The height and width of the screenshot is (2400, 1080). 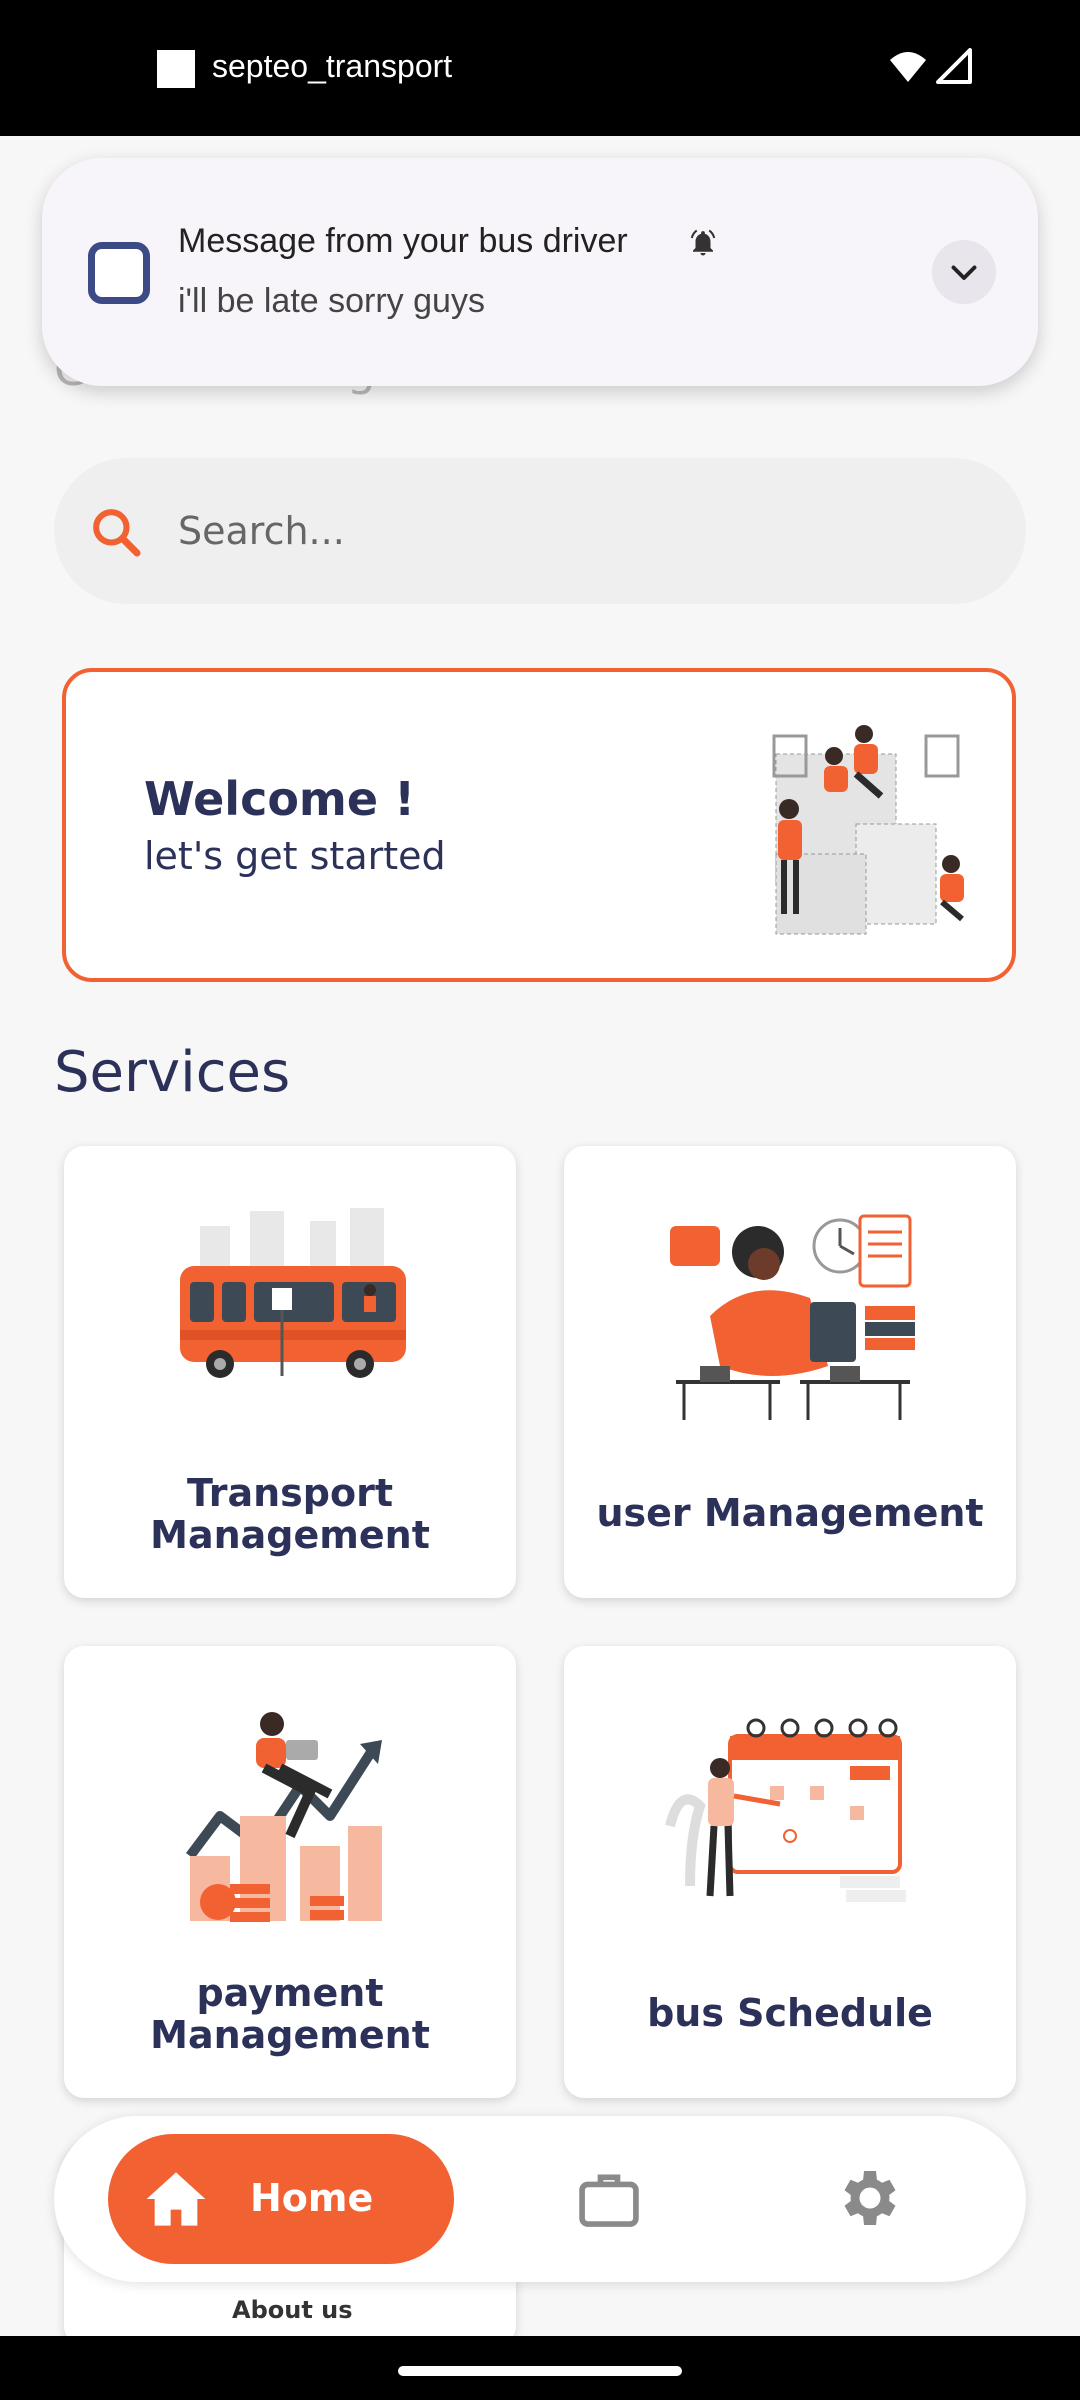 I want to click on home-icon, so click(x=176, y=2199).